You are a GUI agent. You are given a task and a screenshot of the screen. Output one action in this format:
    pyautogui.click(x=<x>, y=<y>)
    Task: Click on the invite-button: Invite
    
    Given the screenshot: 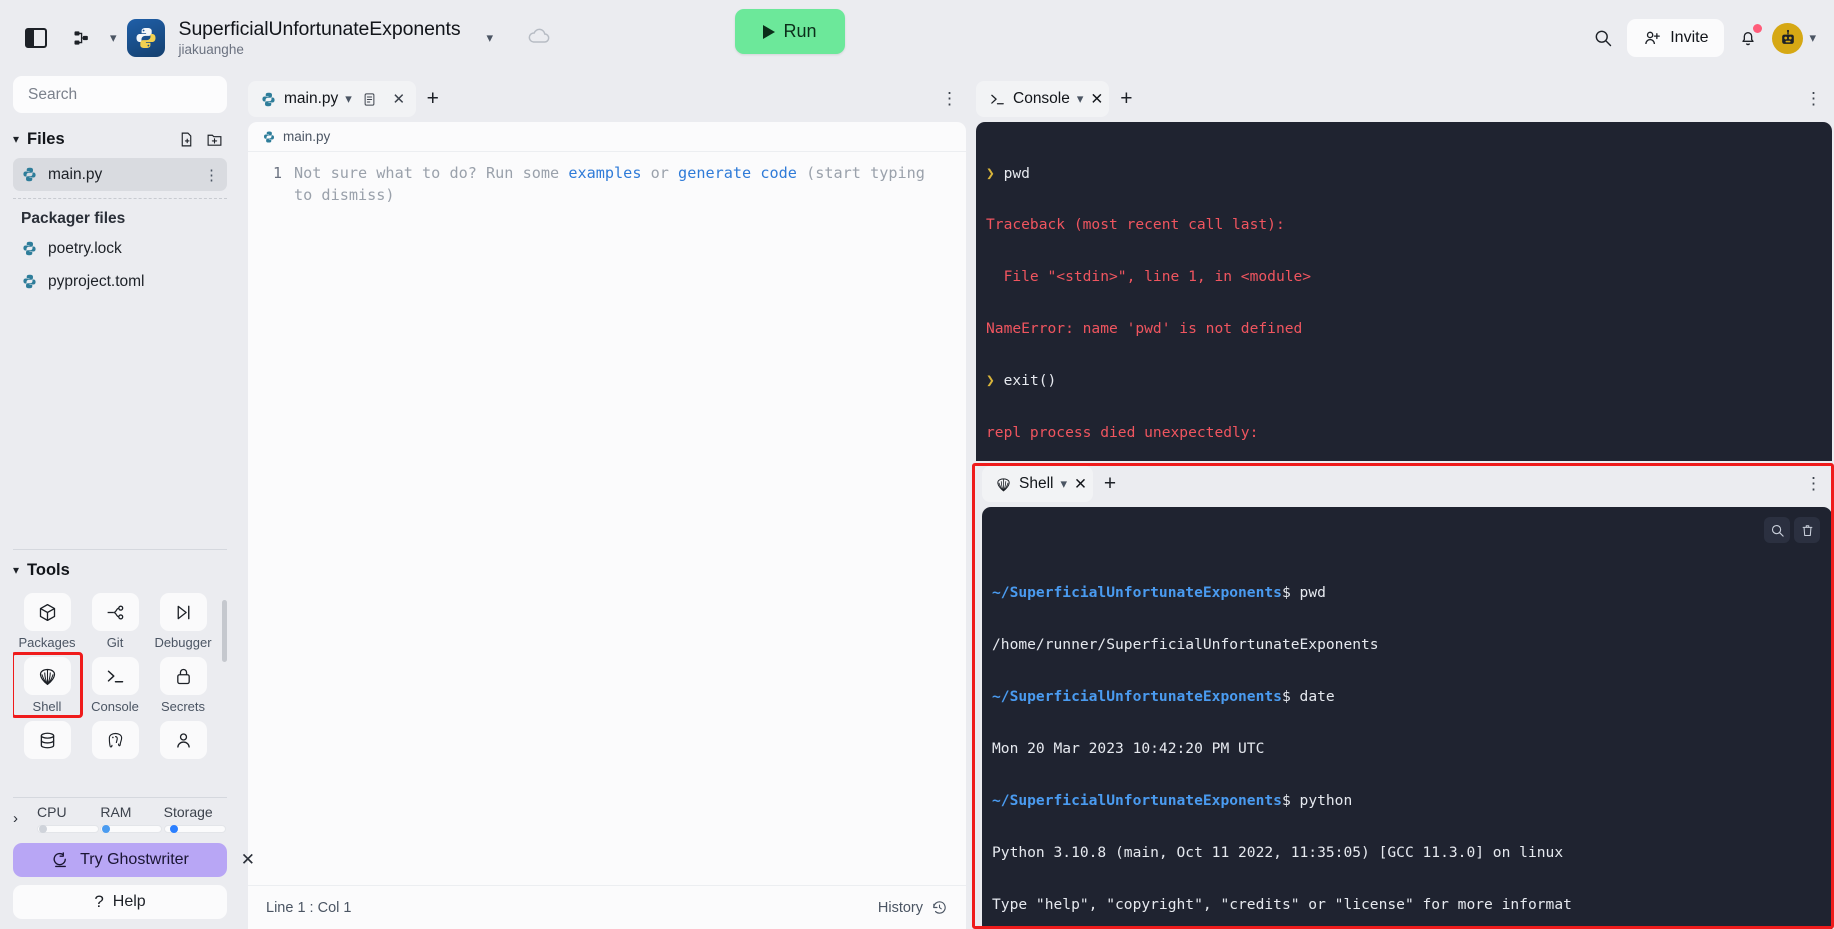 What is the action you would take?
    pyautogui.click(x=1676, y=38)
    